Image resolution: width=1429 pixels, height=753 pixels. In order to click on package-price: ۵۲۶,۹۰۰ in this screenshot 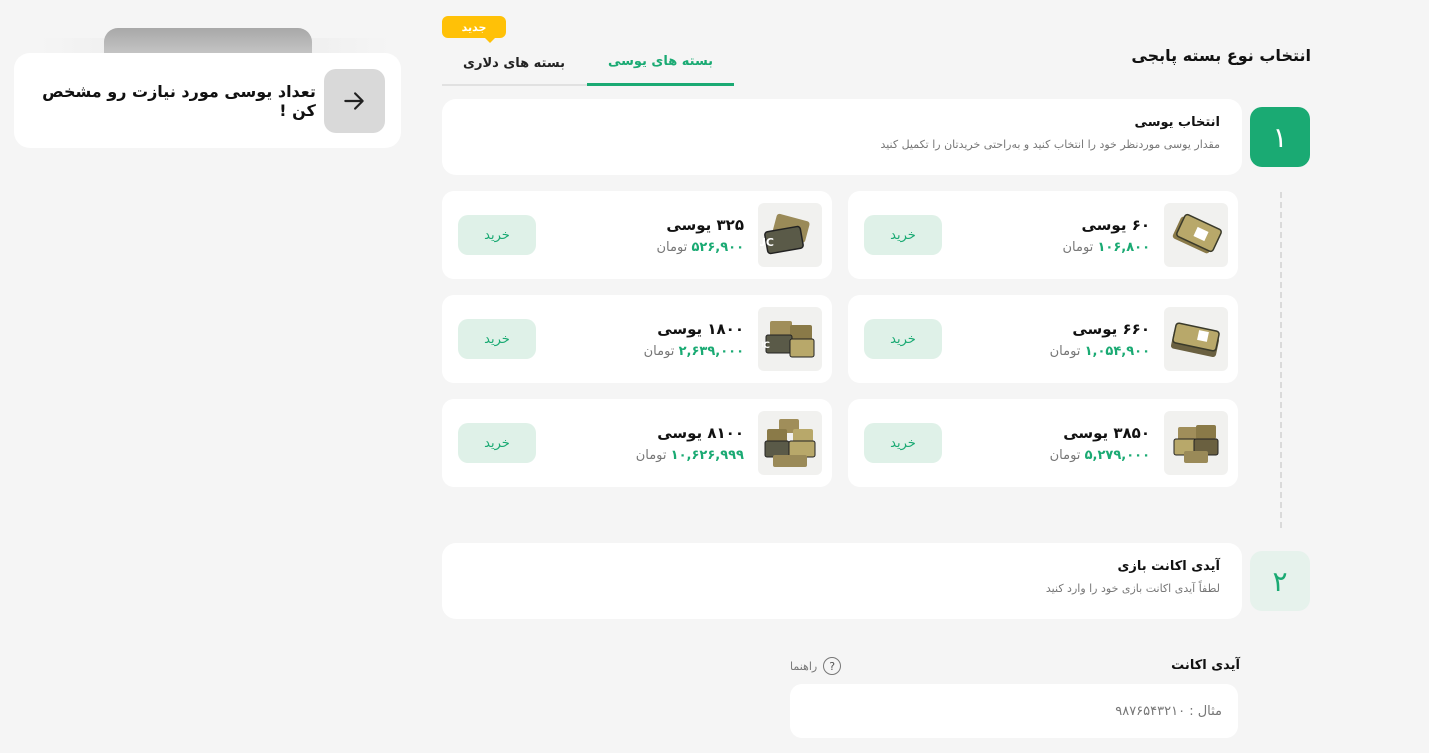, I will do `click(717, 247)`.